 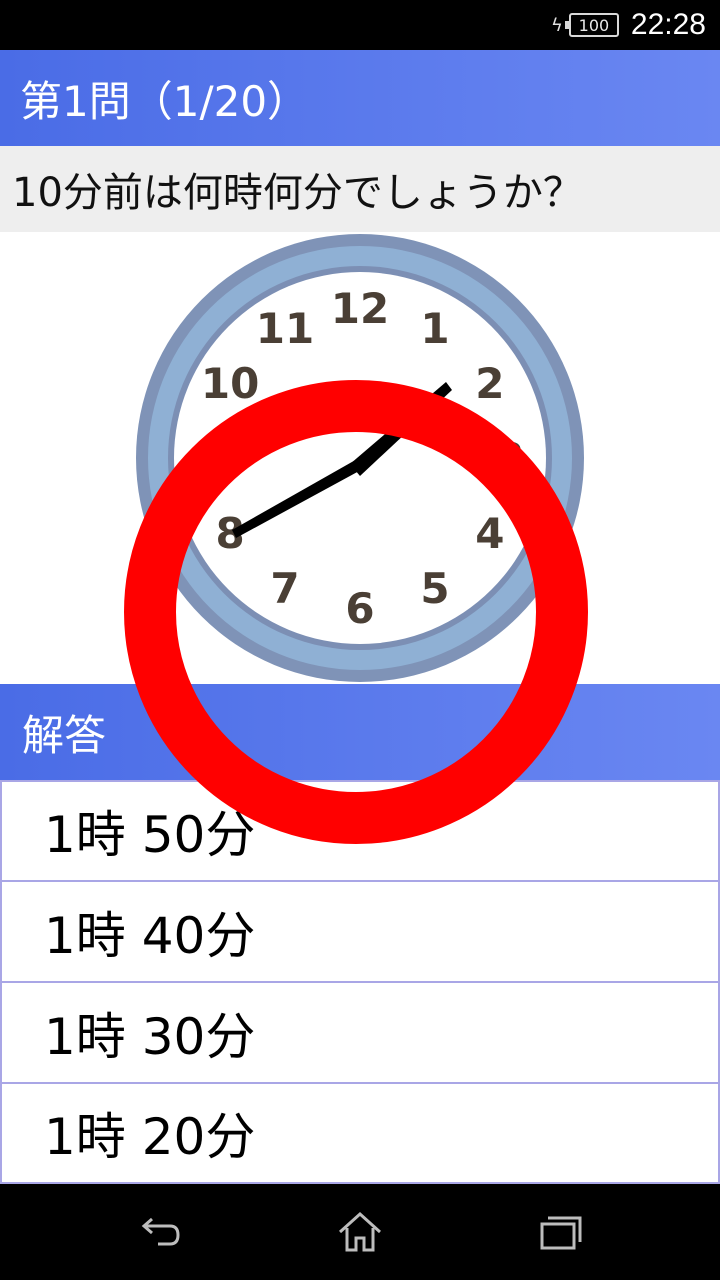 I want to click on question-header: 第1問（1/20）, so click(x=360, y=98).